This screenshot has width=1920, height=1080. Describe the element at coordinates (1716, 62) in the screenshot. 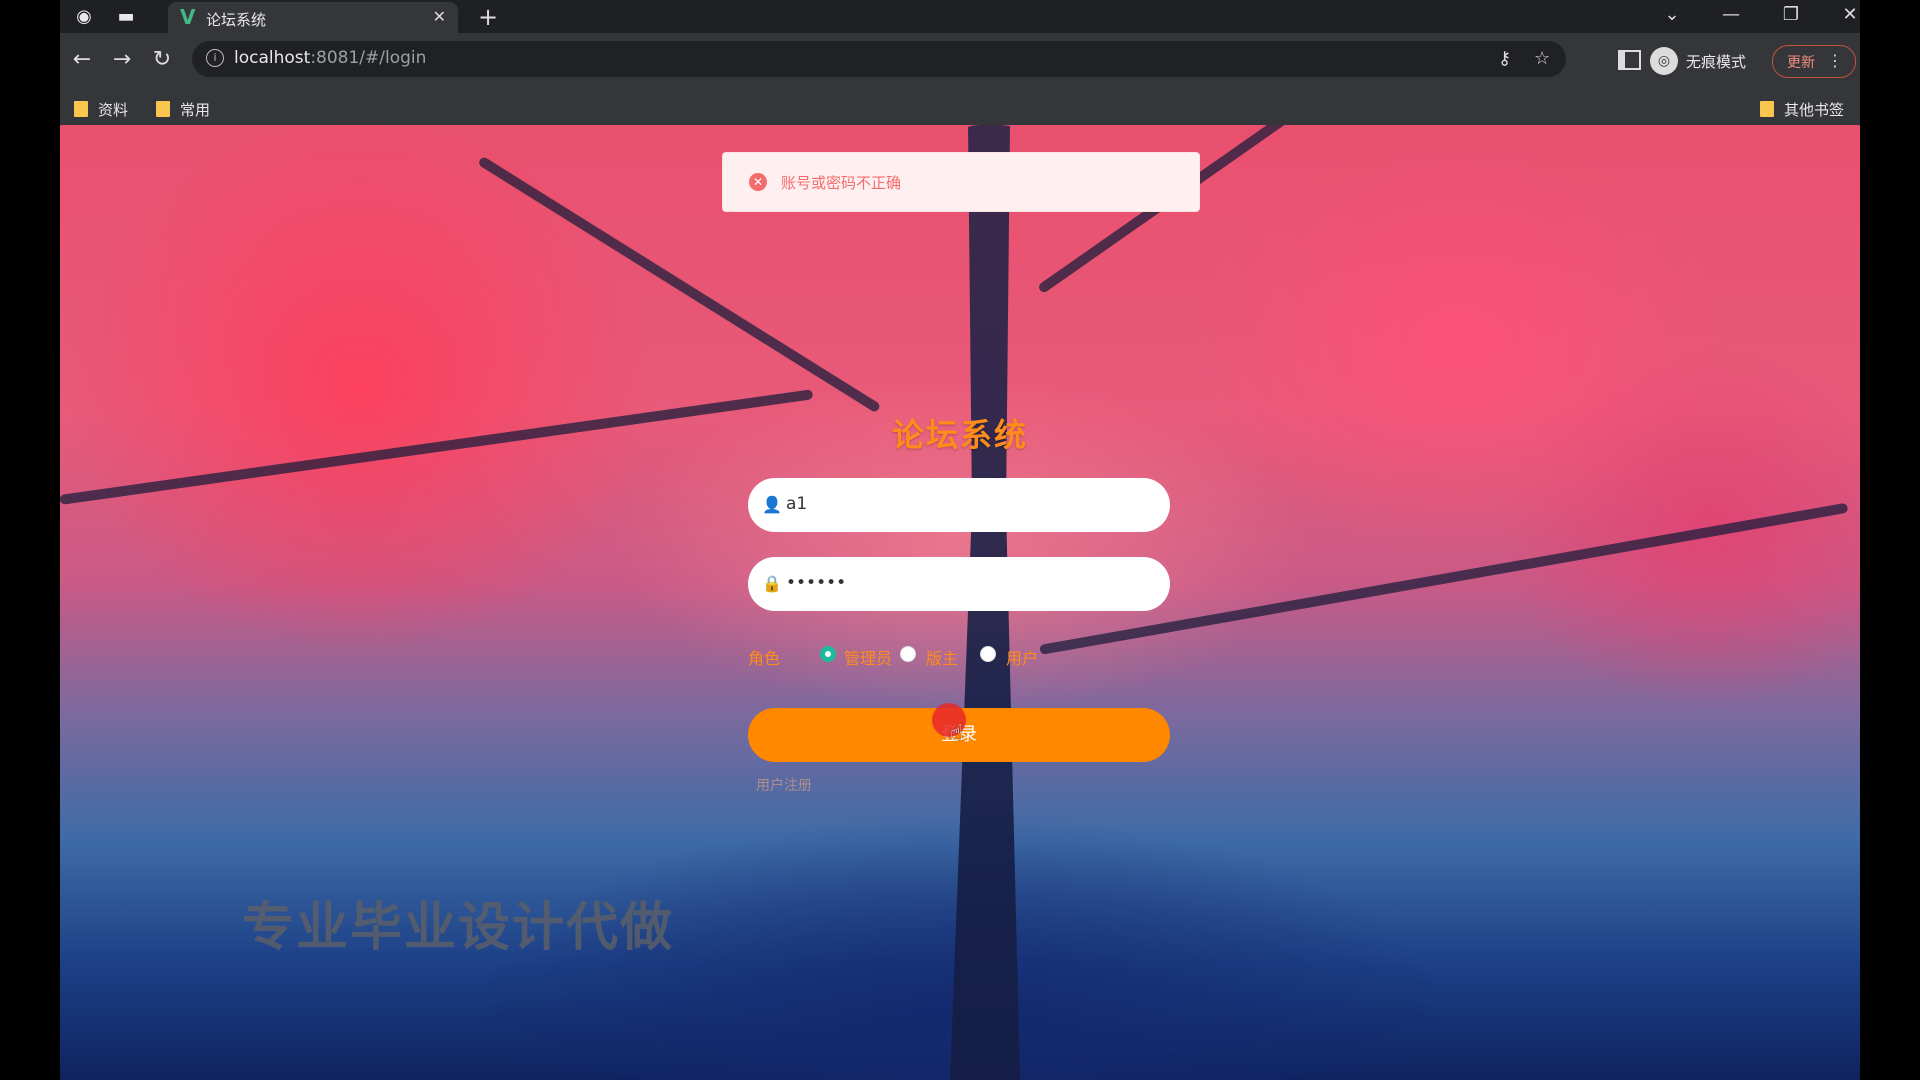

I see `incognito-label: 无痕模式` at that location.